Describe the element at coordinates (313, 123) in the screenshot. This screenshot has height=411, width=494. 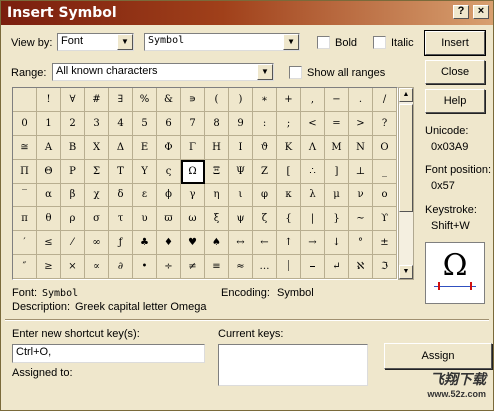
I see `symbol-cell: <` at that location.